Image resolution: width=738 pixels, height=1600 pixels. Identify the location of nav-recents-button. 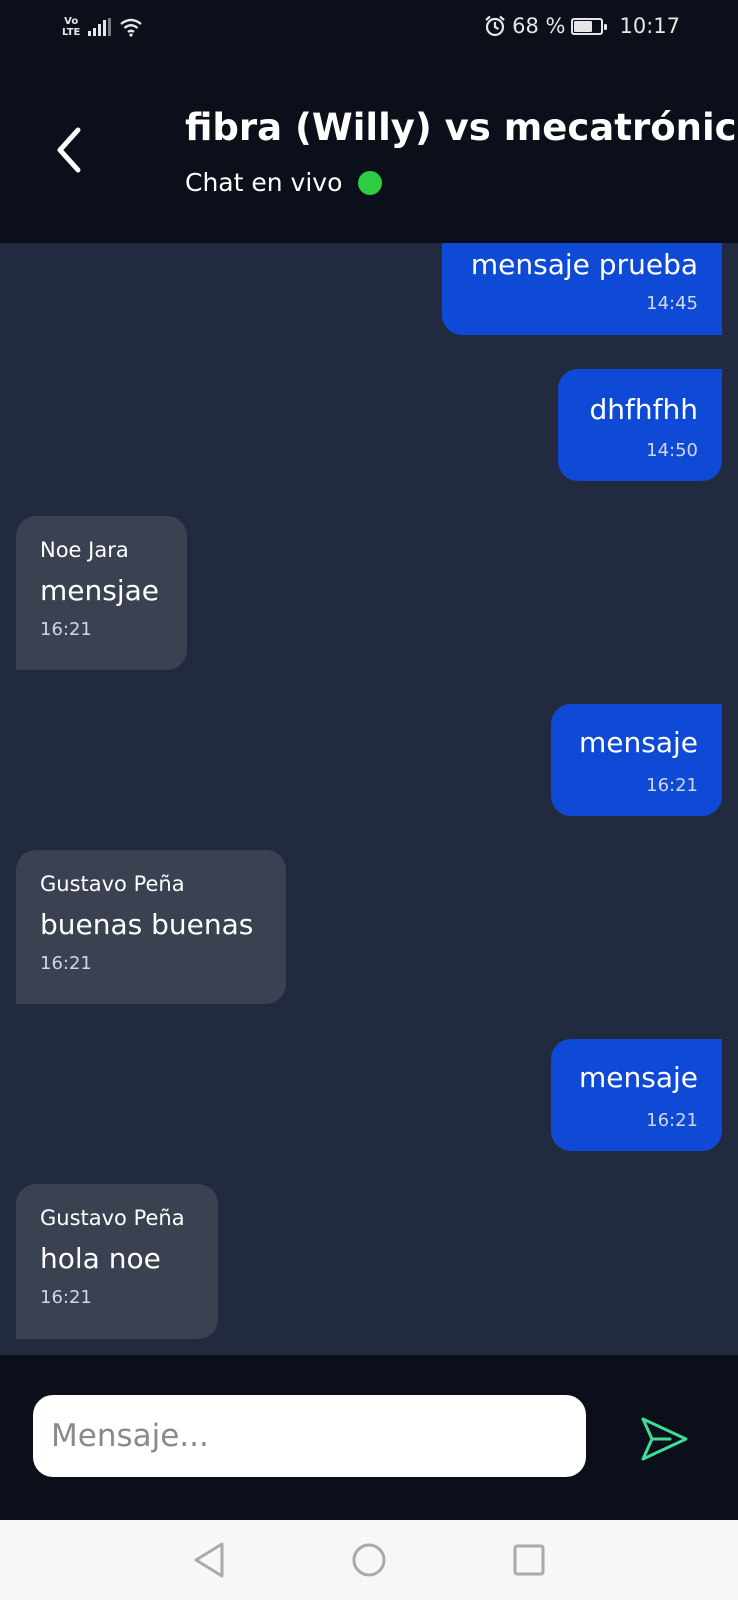
(529, 1560).